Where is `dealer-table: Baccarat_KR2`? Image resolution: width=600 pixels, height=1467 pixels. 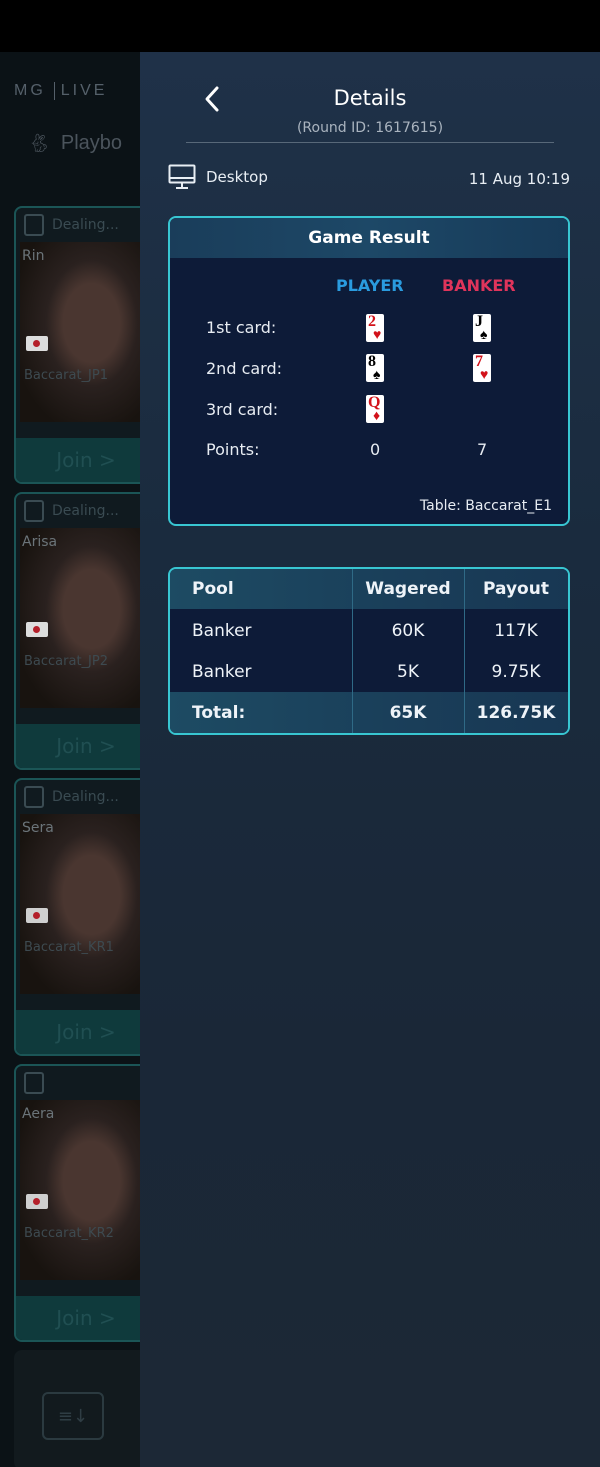
dealer-table: Baccarat_KR2 is located at coordinates (69, 1233).